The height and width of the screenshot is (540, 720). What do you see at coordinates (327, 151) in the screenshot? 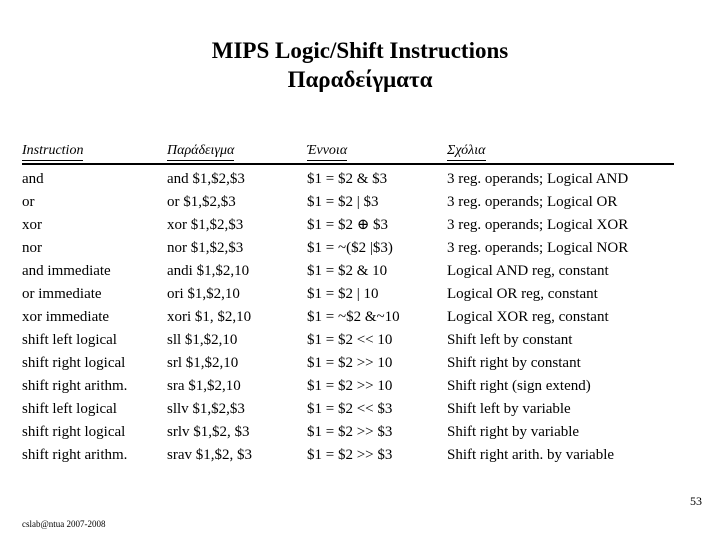
I see `column-header-meaning-label: Έννοια` at bounding box center [327, 151].